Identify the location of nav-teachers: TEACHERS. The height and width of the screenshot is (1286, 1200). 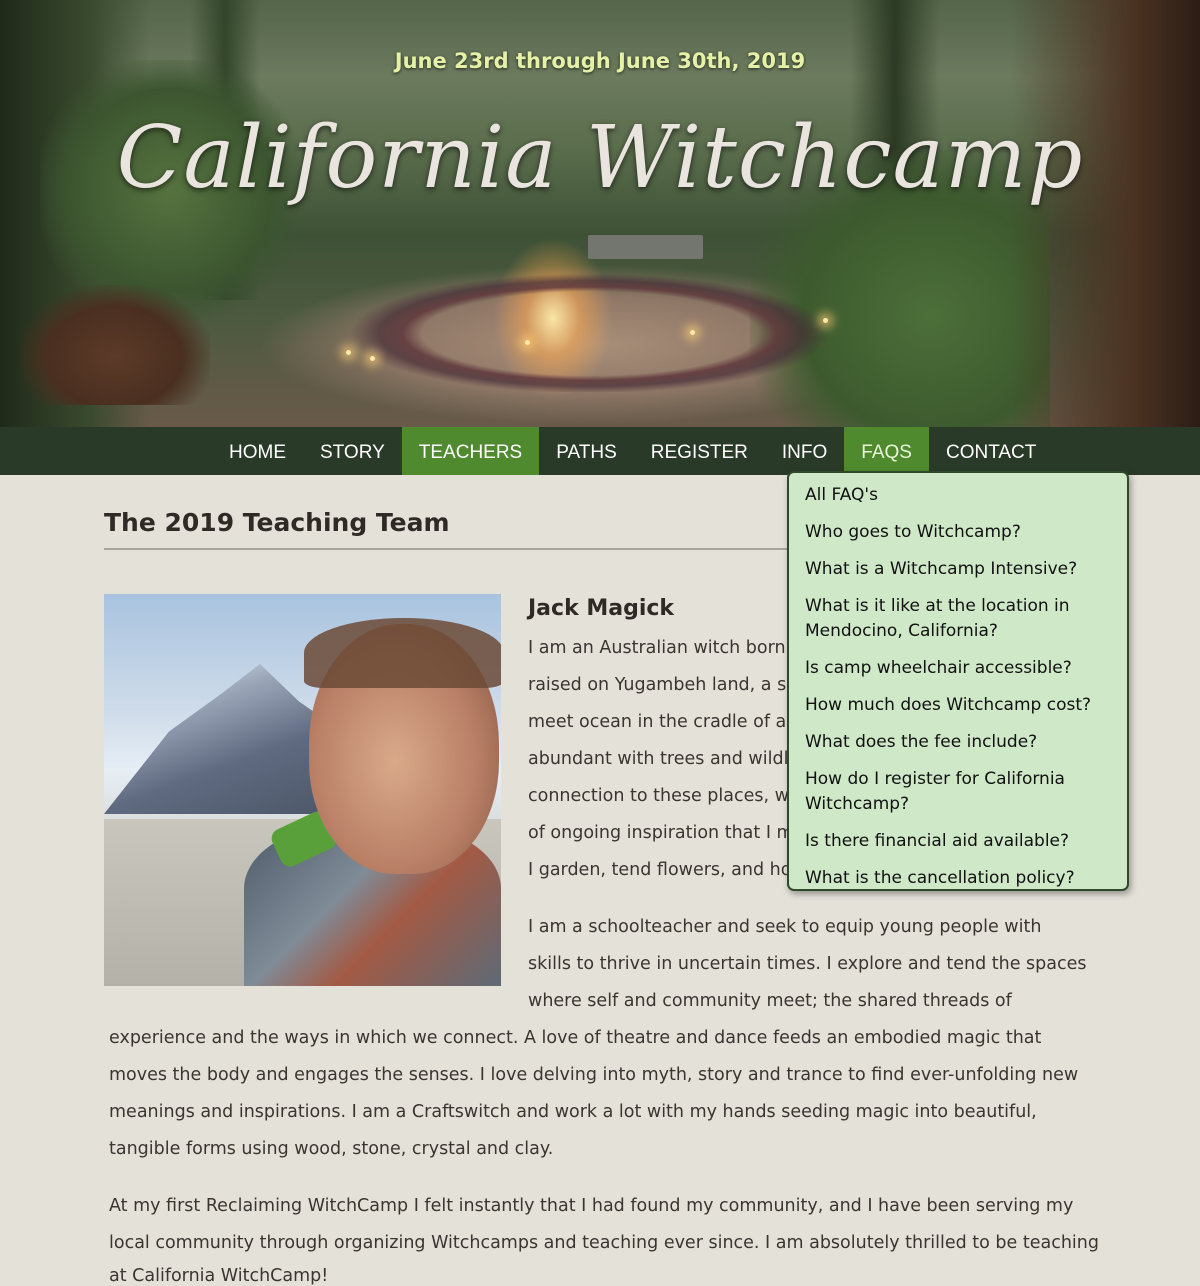
(470, 451).